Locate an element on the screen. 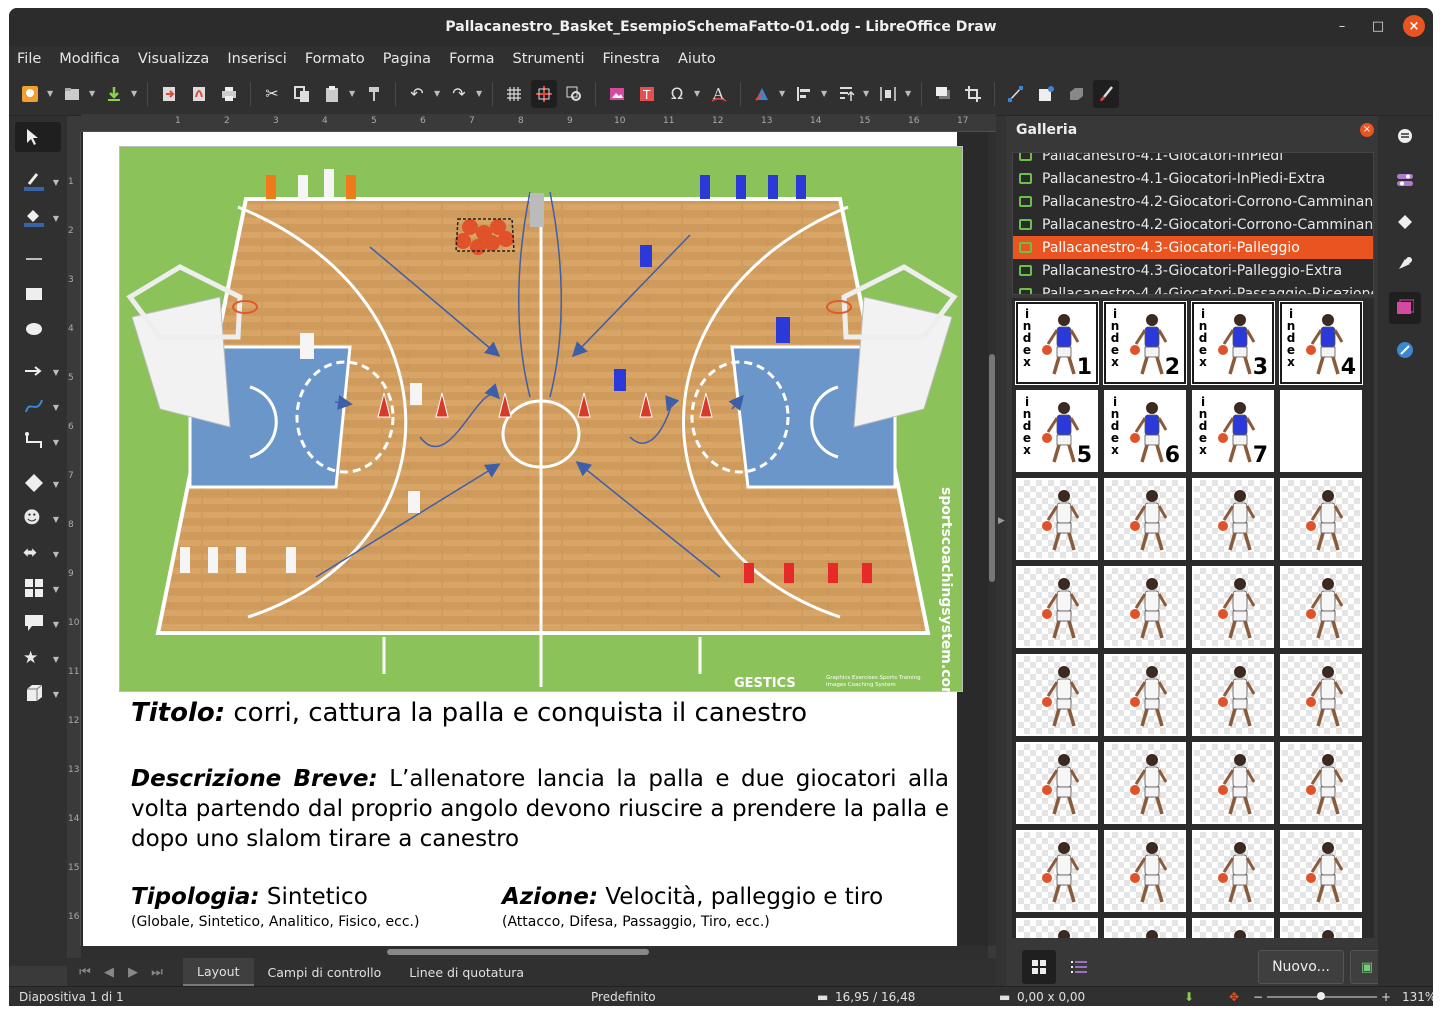 This screenshot has height=1015, width=1442. zoom-out-icon: − is located at coordinates (1258, 997).